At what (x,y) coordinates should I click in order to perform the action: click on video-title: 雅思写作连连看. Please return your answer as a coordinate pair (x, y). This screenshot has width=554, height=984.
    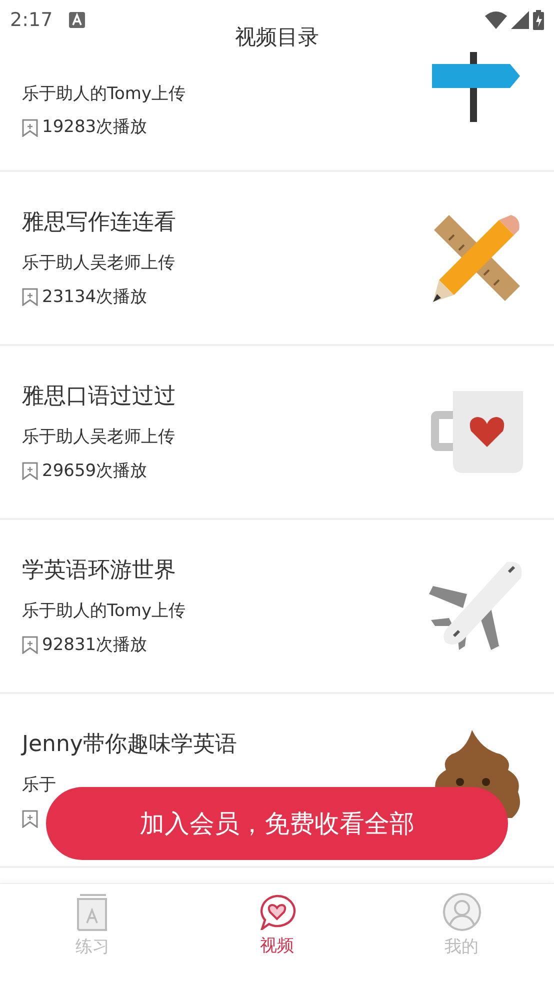
    Looking at the image, I should click on (99, 223).